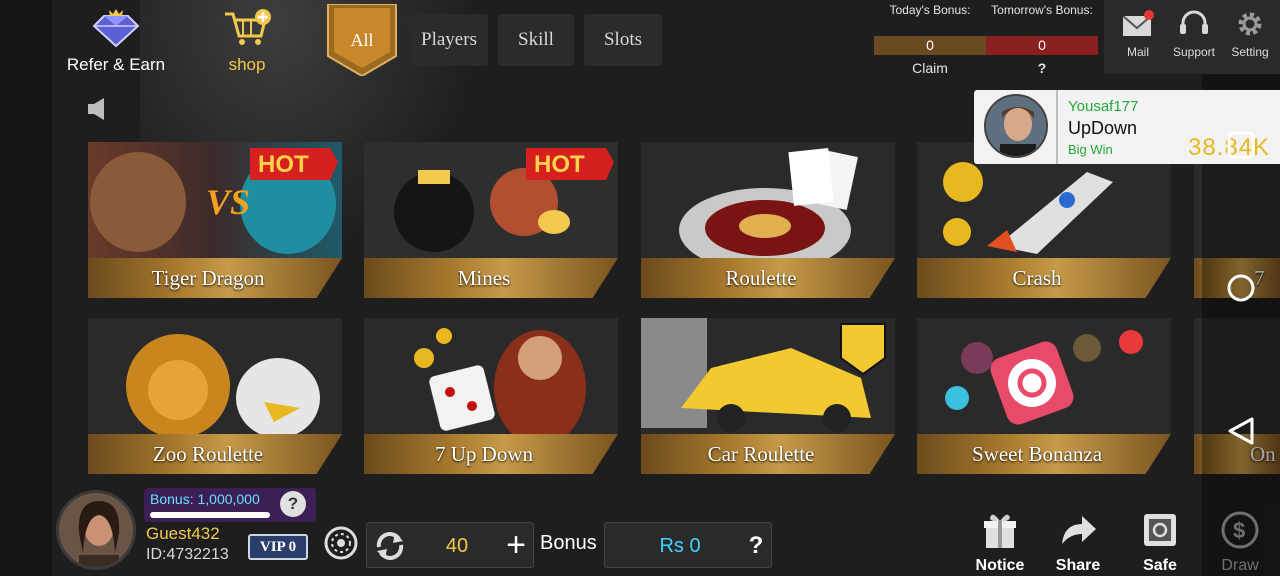  I want to click on mail-icon, so click(1138, 23).